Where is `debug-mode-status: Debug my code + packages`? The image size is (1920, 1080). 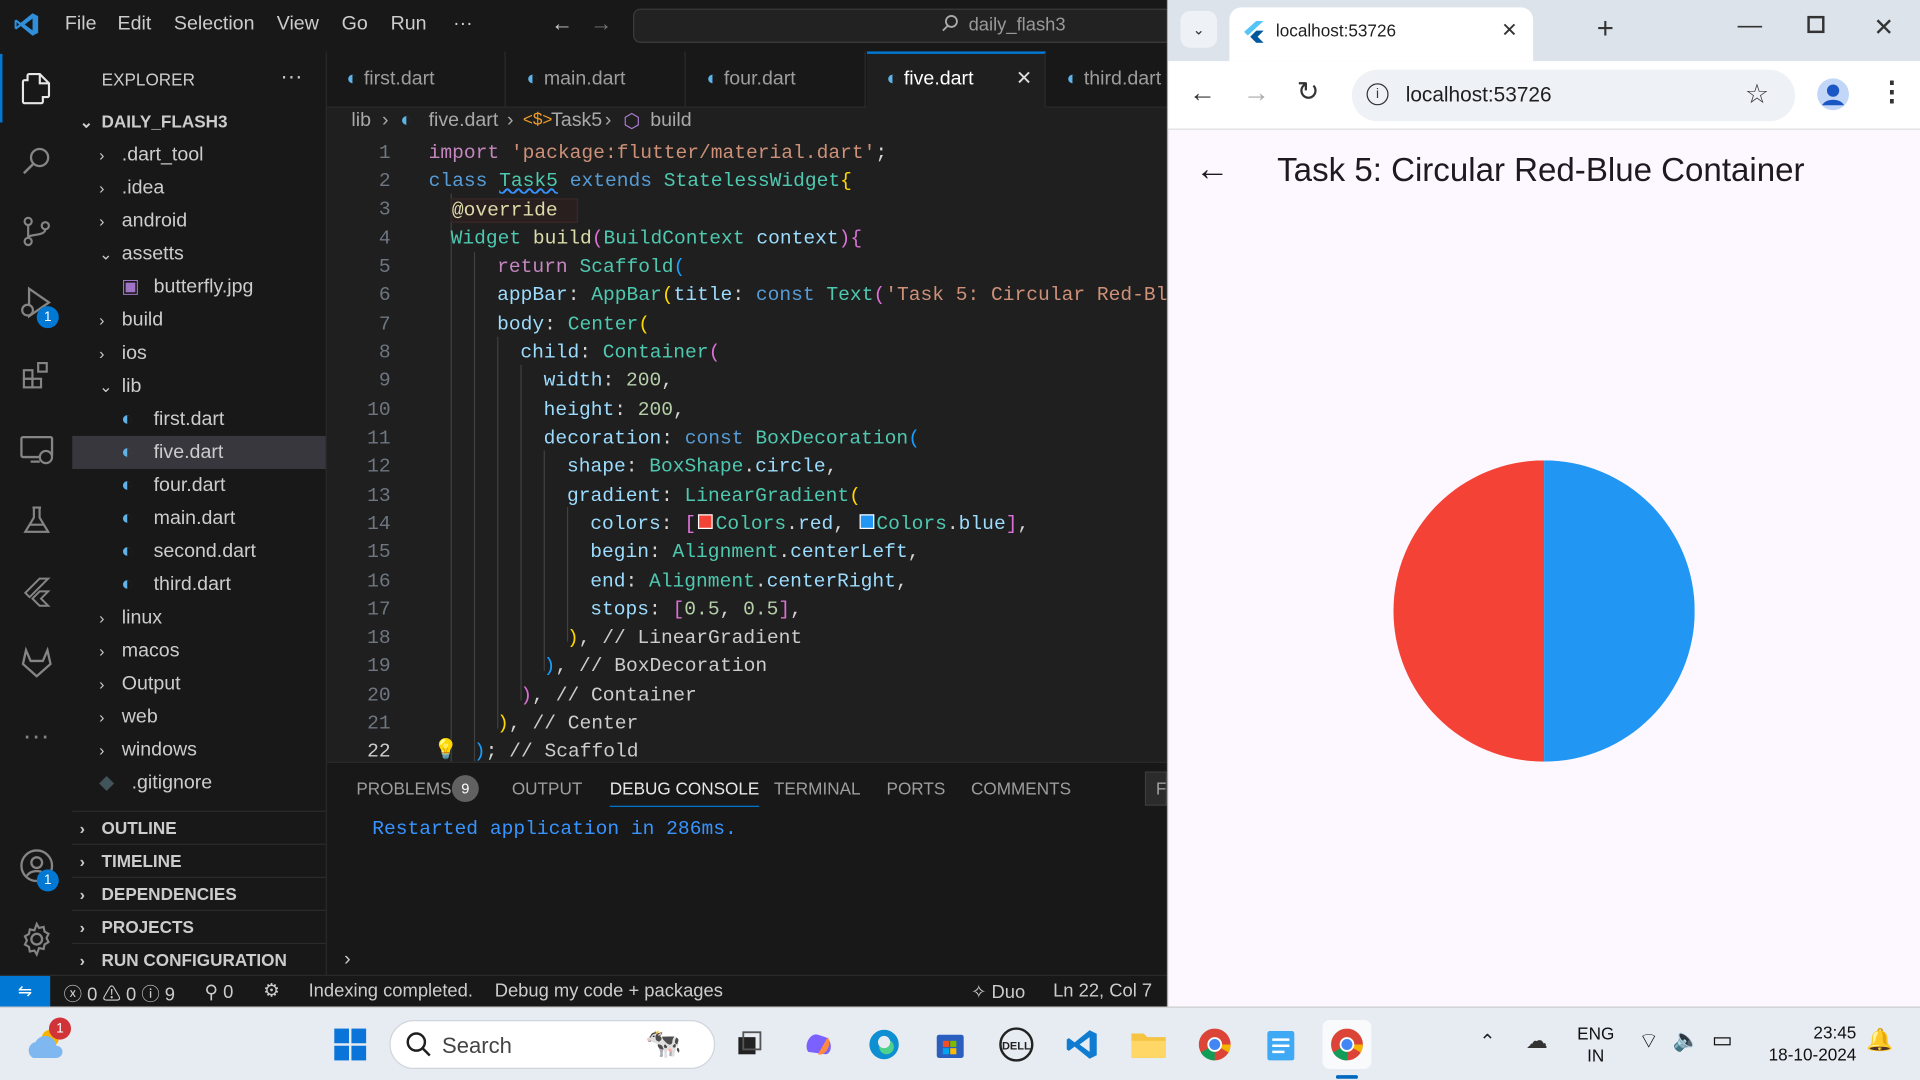 debug-mode-status: Debug my code + packages is located at coordinates (609, 991).